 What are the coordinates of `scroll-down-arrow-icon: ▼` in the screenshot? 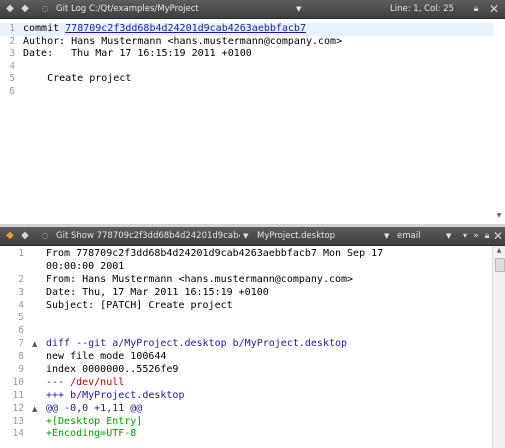 It's located at (499, 216).